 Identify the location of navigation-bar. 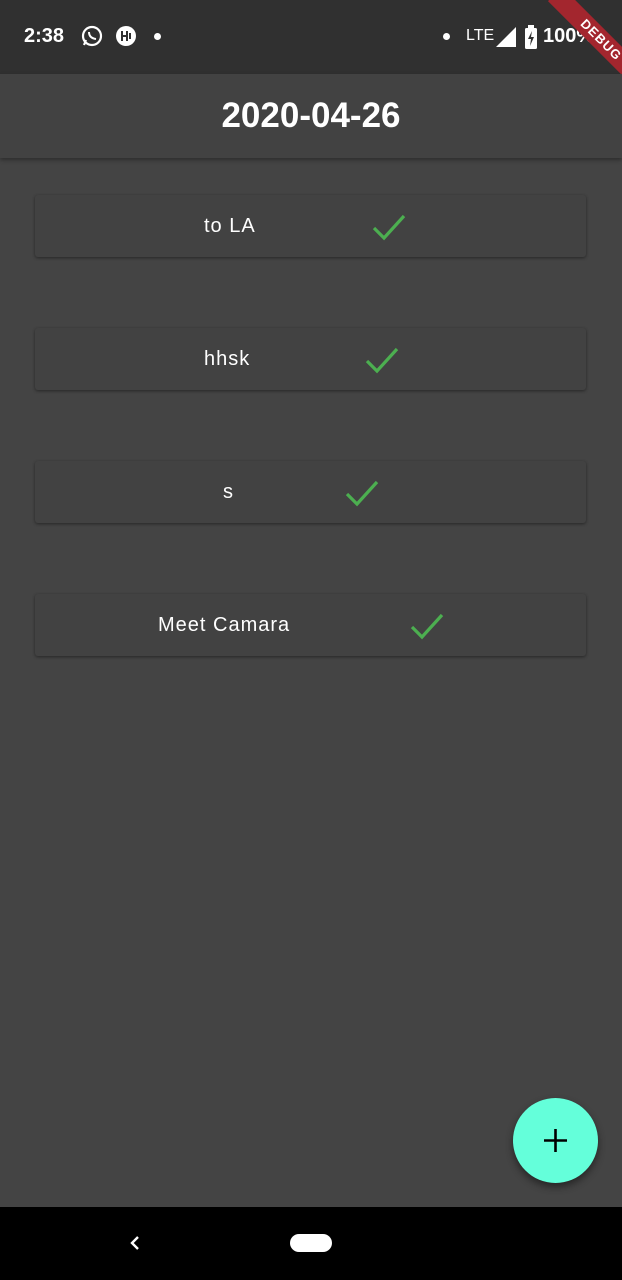
(311, 1243).